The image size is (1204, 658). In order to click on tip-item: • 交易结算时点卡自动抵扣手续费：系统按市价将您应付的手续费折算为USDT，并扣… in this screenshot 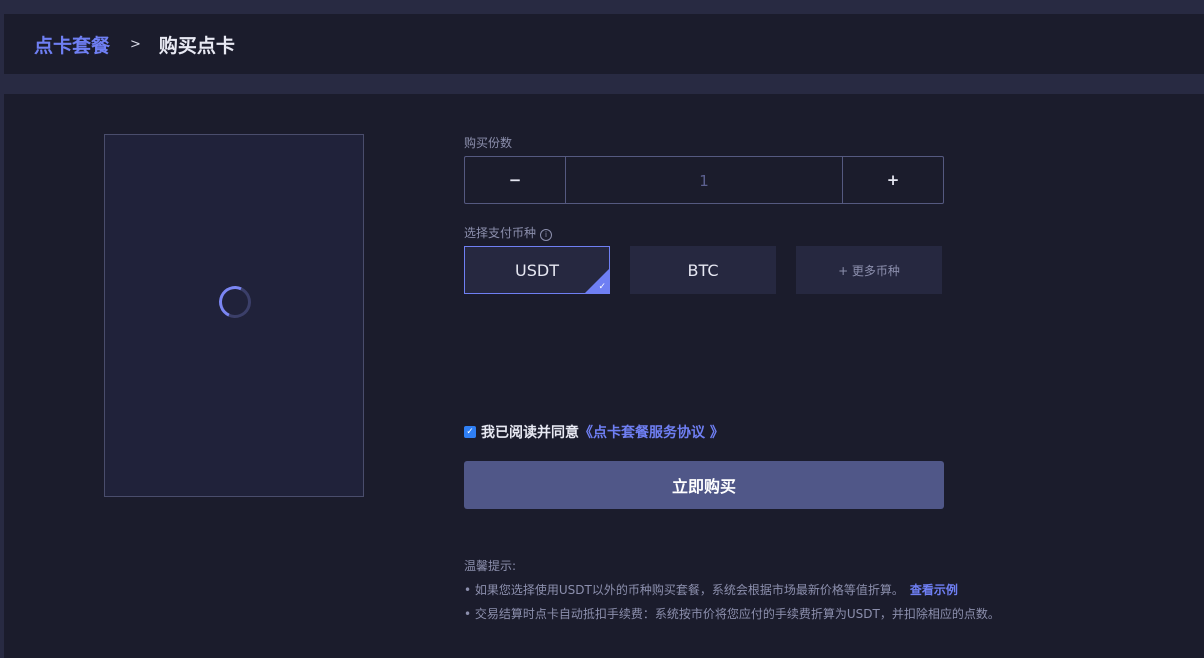, I will do `click(732, 614)`.